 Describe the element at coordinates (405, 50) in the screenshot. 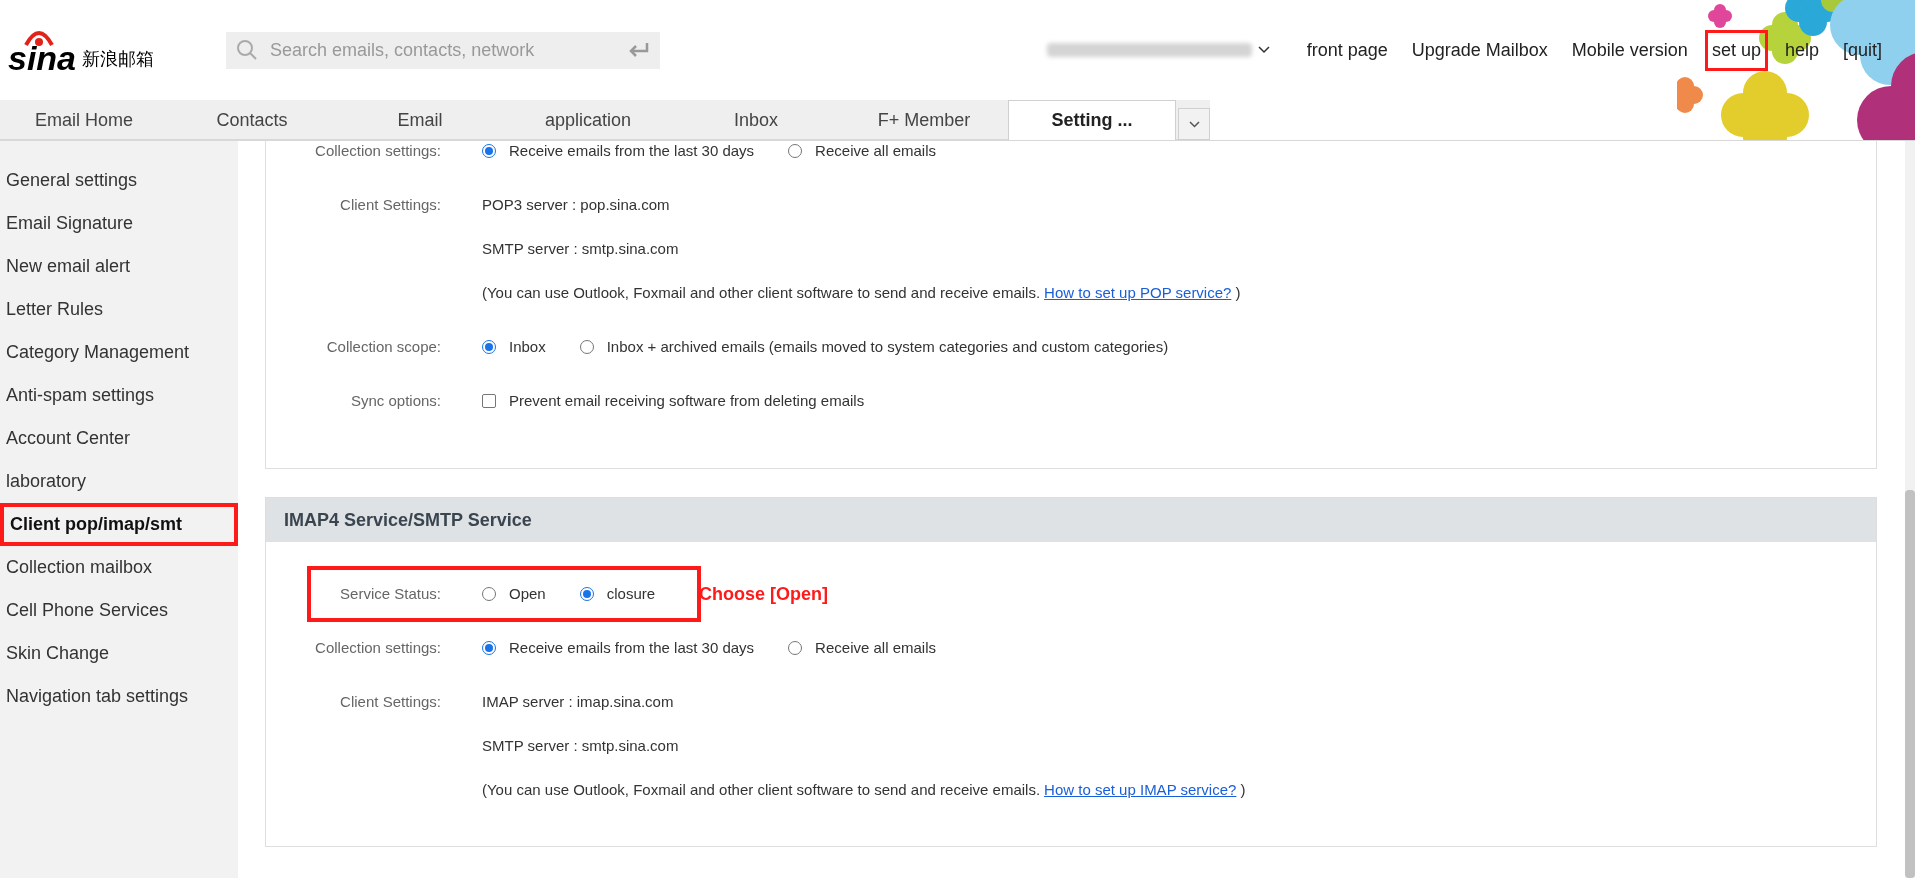

I see `search-input: Search emails, contacts, network` at that location.